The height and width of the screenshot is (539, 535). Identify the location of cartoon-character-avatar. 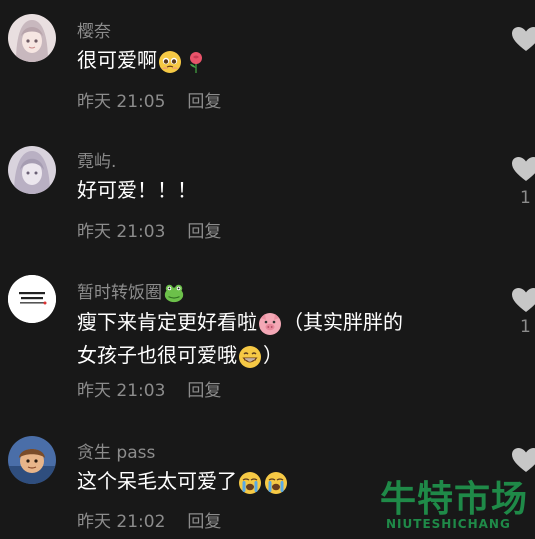
(32, 460).